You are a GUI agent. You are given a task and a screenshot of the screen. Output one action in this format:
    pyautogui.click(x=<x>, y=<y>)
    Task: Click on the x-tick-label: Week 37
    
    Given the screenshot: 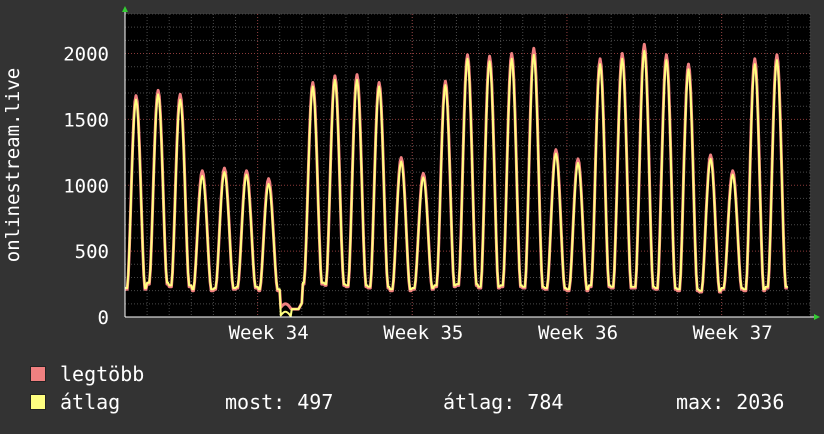 What is the action you would take?
    pyautogui.click(x=733, y=333)
    